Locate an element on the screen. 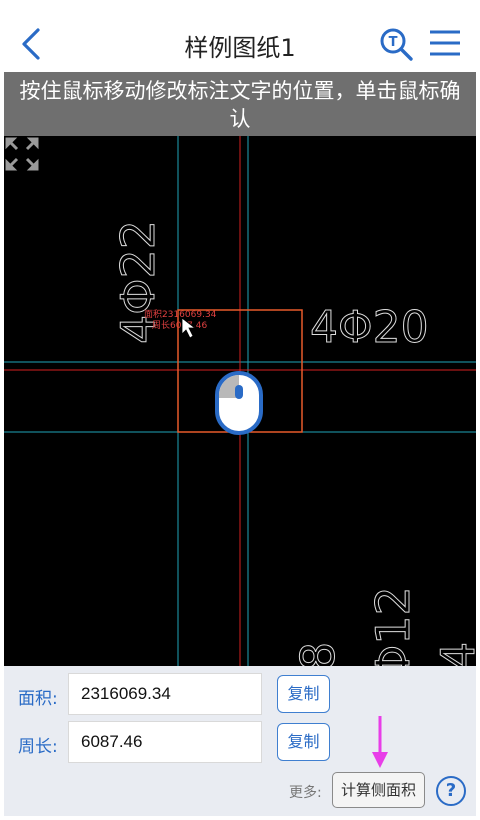 The image size is (480, 820). instruction-banner: 按住鼠标移动修改标注文字的位置，单击鼠标确认 is located at coordinates (240, 104).